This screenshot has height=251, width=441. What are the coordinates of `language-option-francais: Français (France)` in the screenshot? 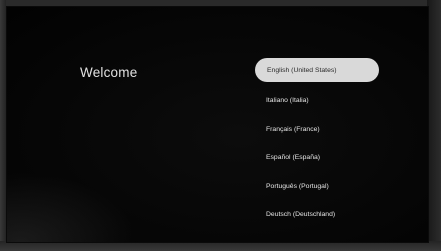 It's located at (317, 129).